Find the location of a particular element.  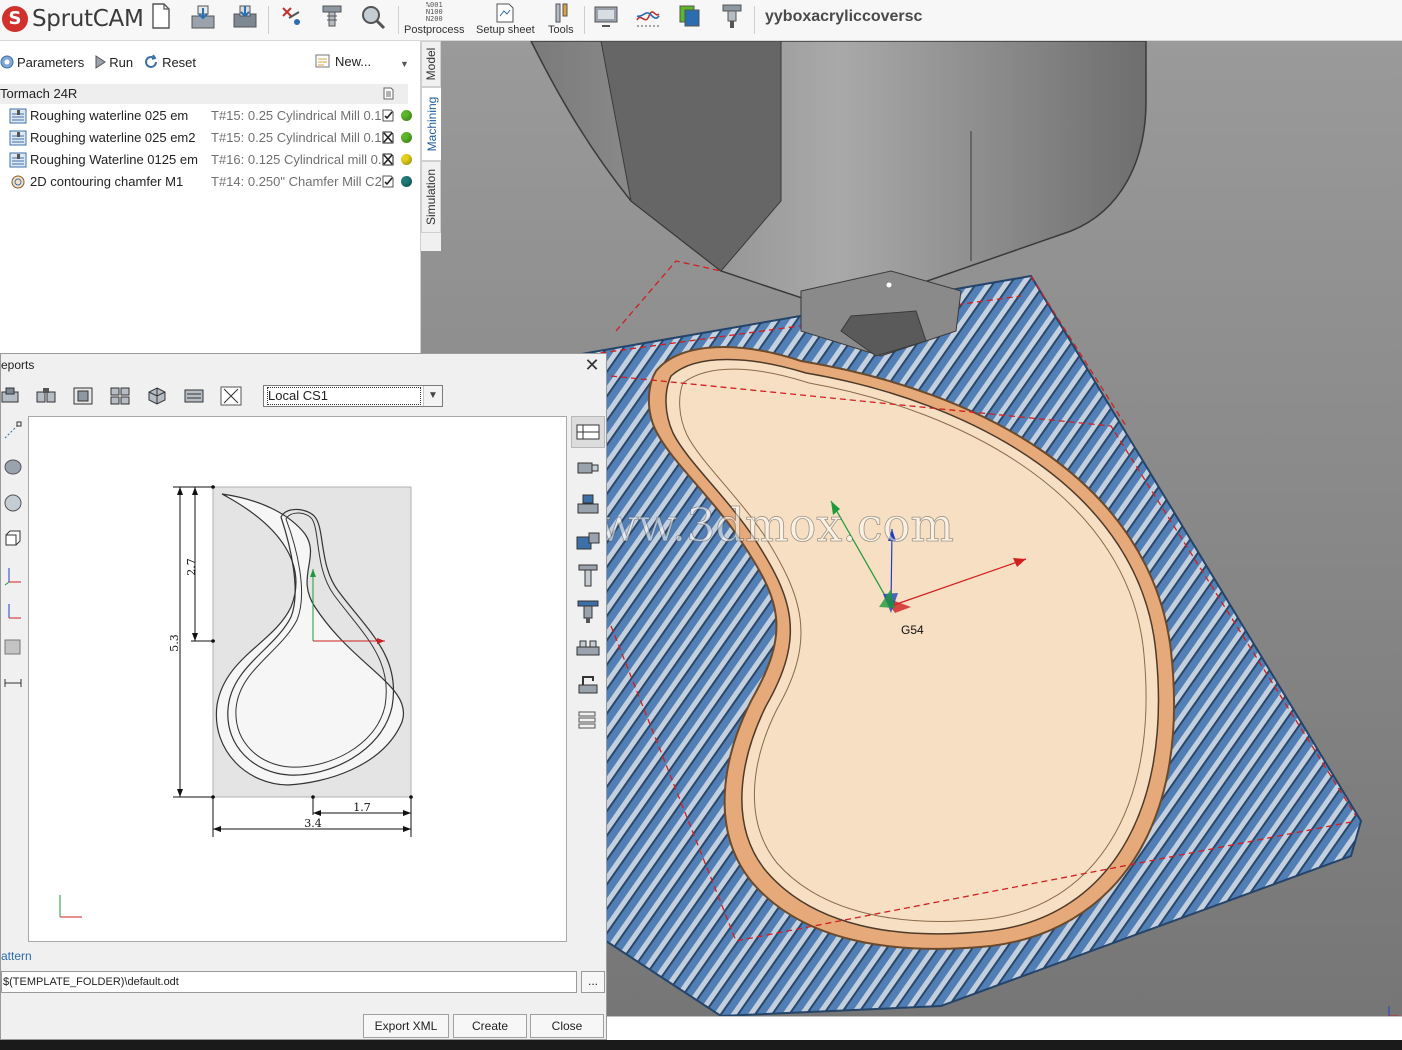

sphere-tool-button is located at coordinates (13, 503).